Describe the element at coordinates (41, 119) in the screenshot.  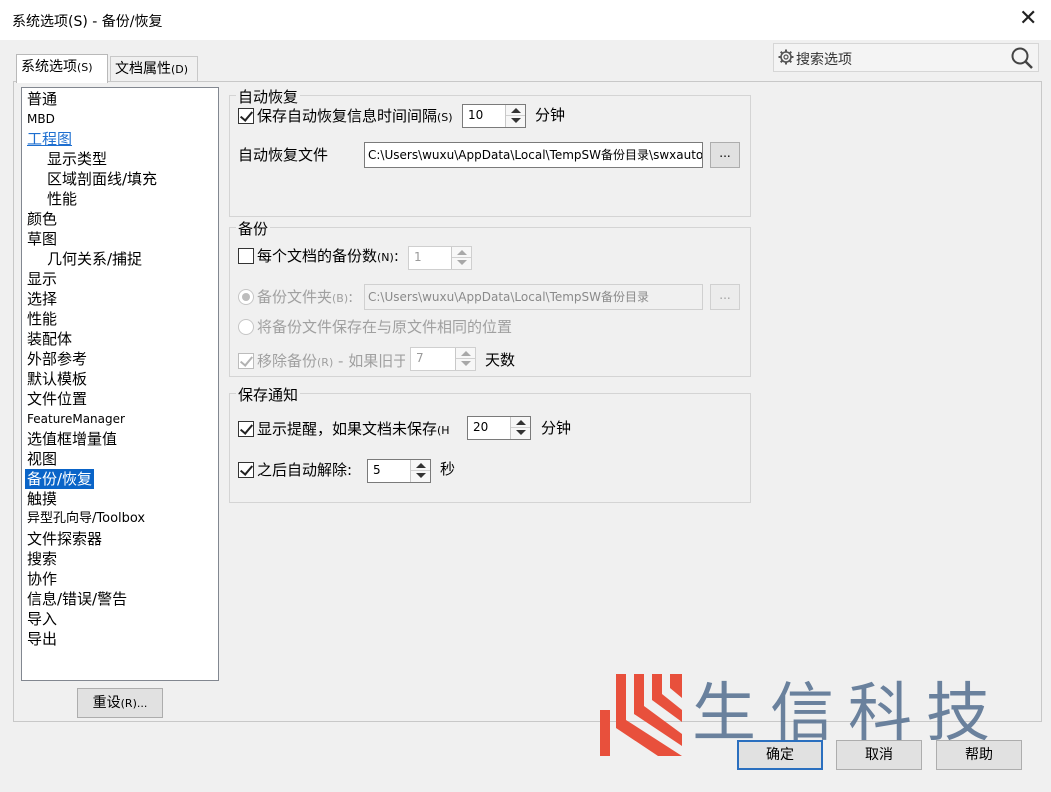
I see `tree-item-mbd: MBD` at that location.